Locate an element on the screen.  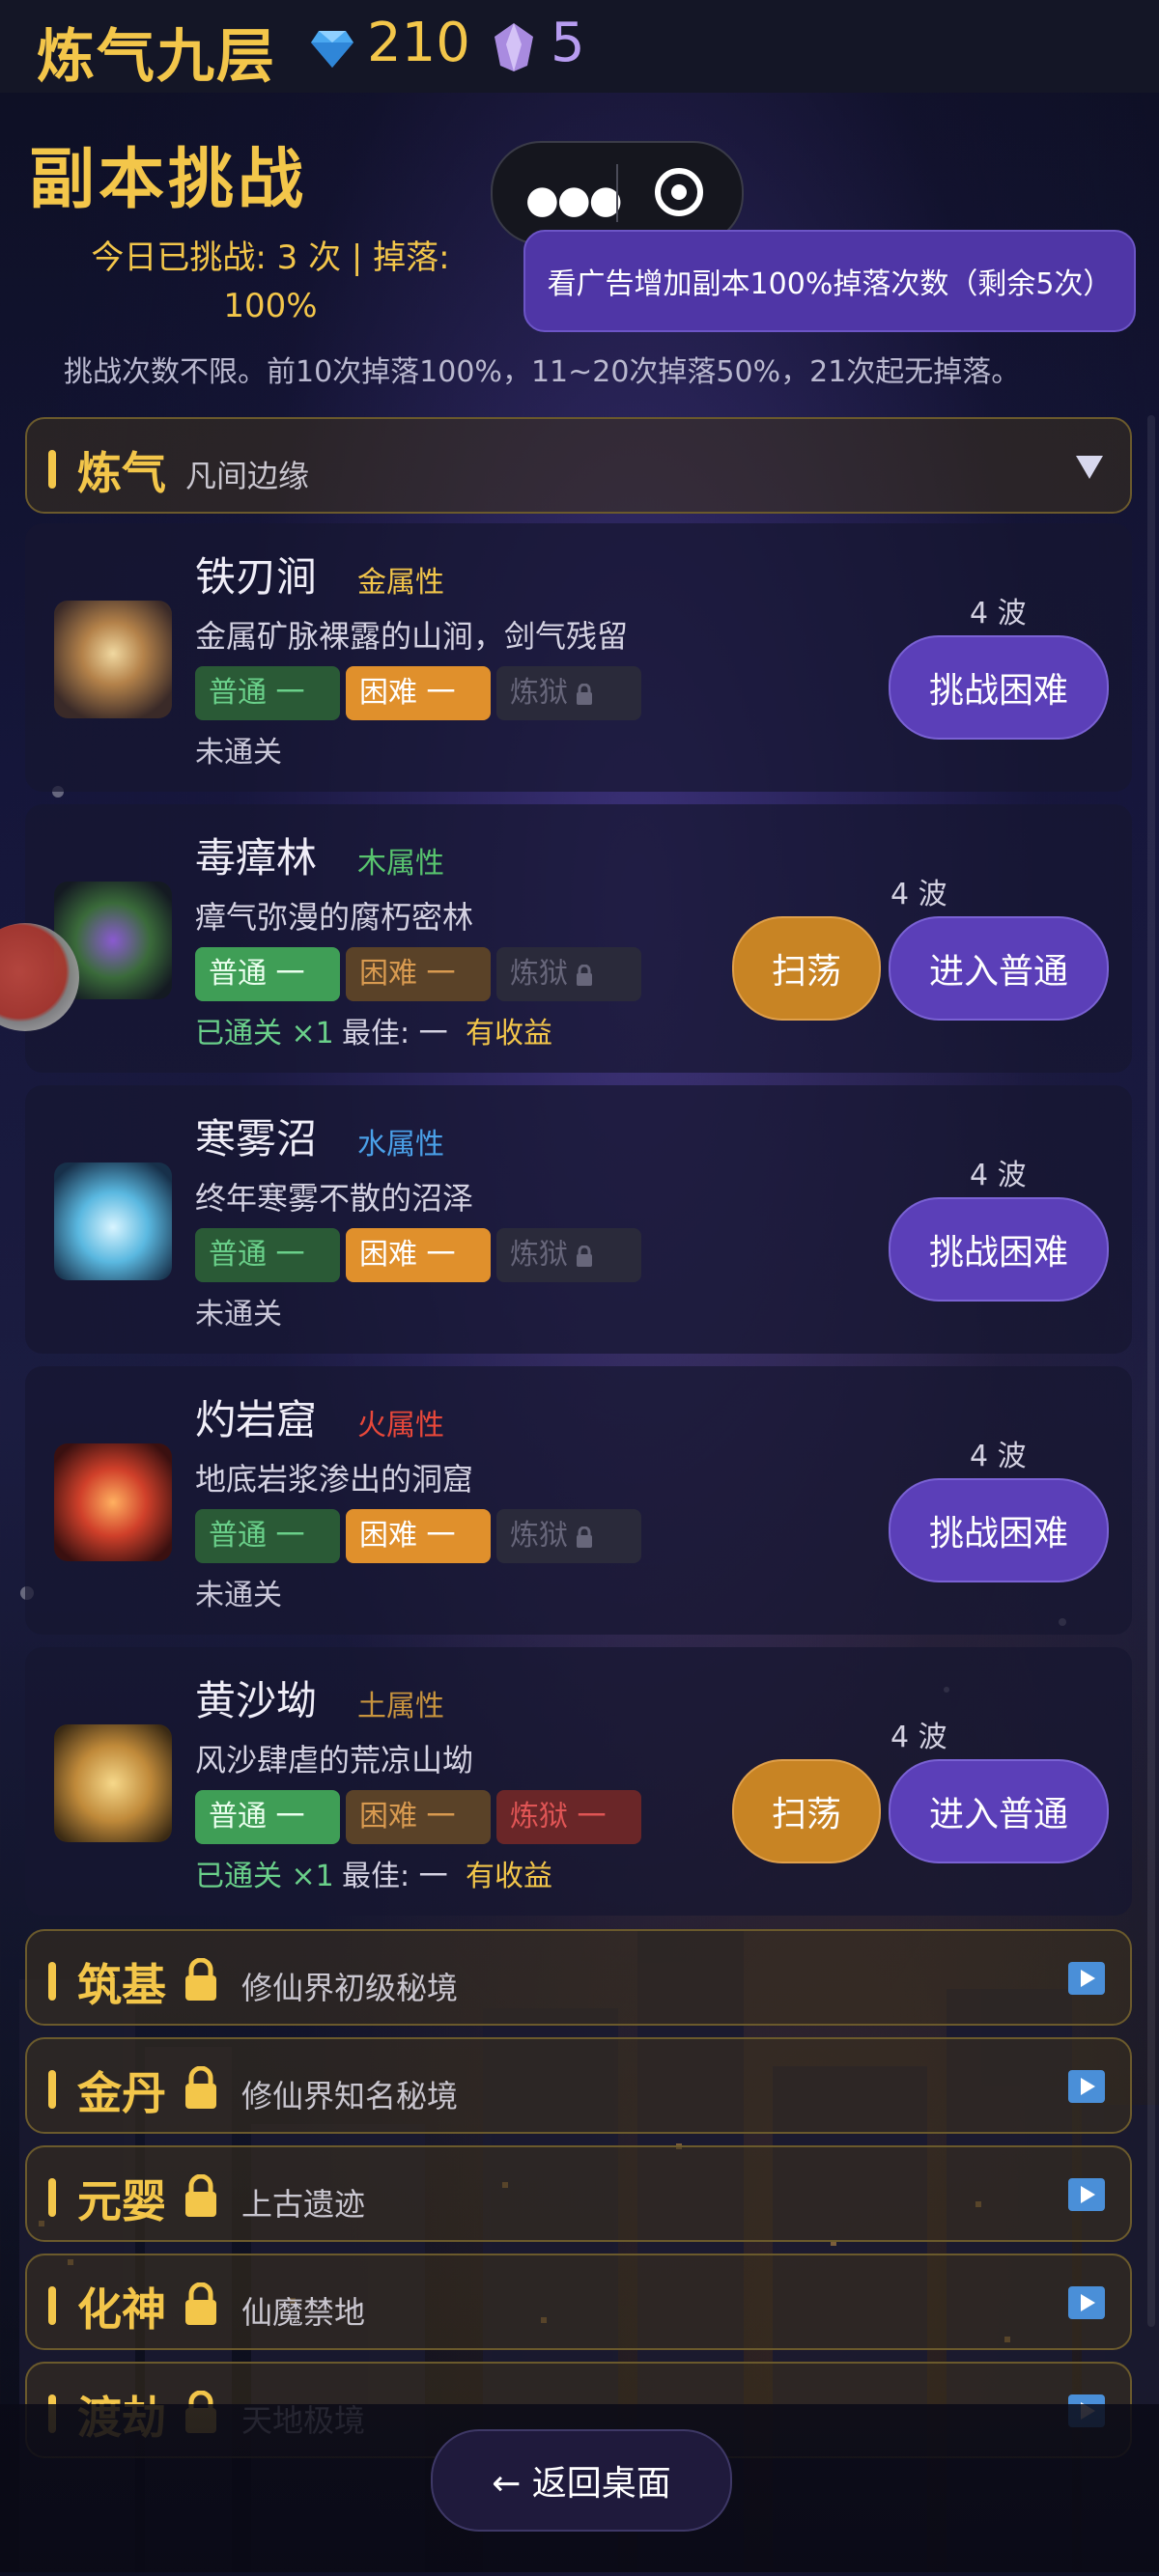
dungeon-name: 黄沙坳 is located at coordinates (257, 1701).